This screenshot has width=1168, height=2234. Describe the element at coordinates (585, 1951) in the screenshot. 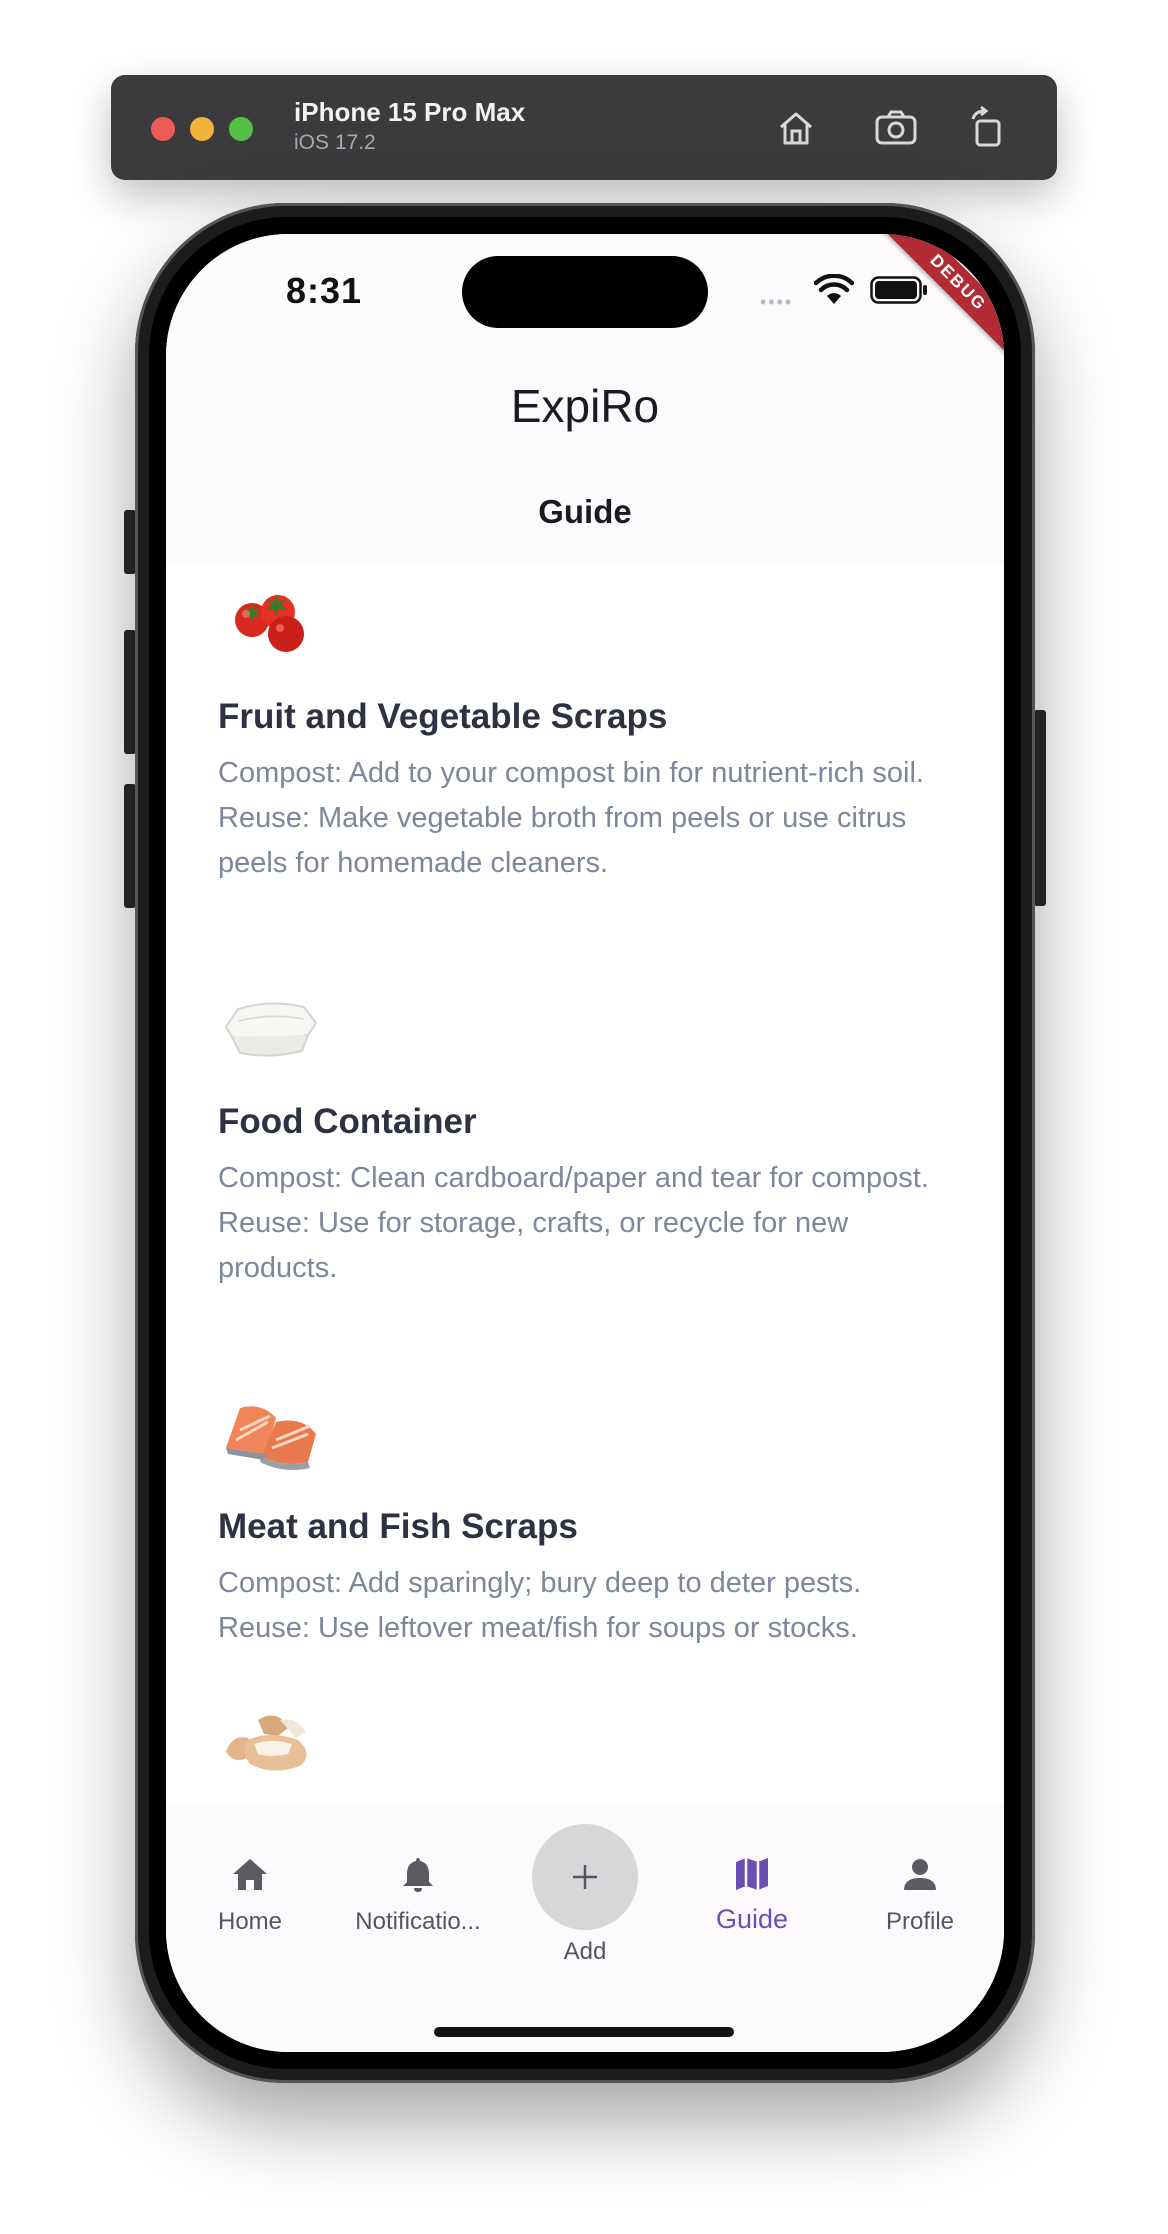

I see `nav-add-label: Add` at that location.